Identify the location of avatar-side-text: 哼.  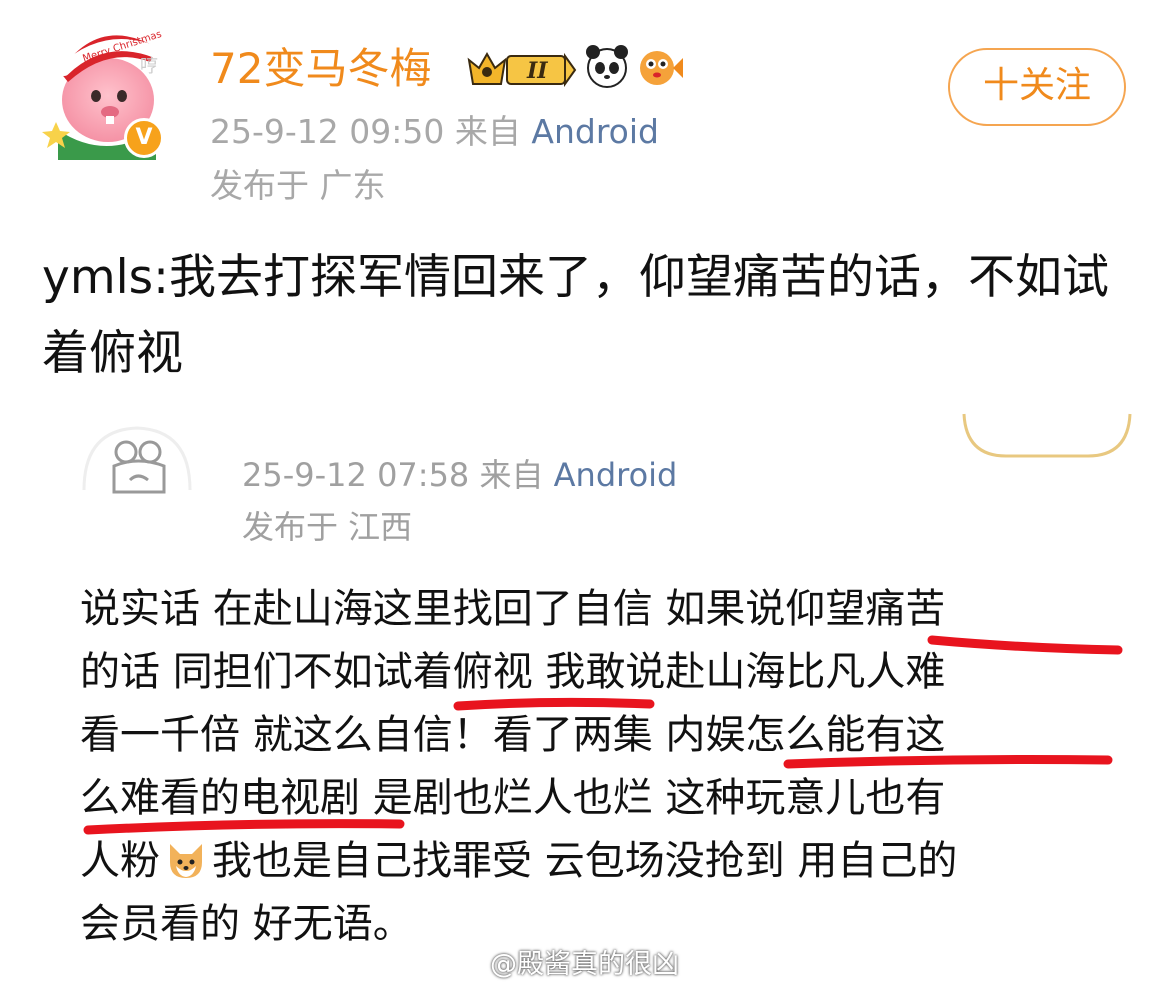
(149, 66).